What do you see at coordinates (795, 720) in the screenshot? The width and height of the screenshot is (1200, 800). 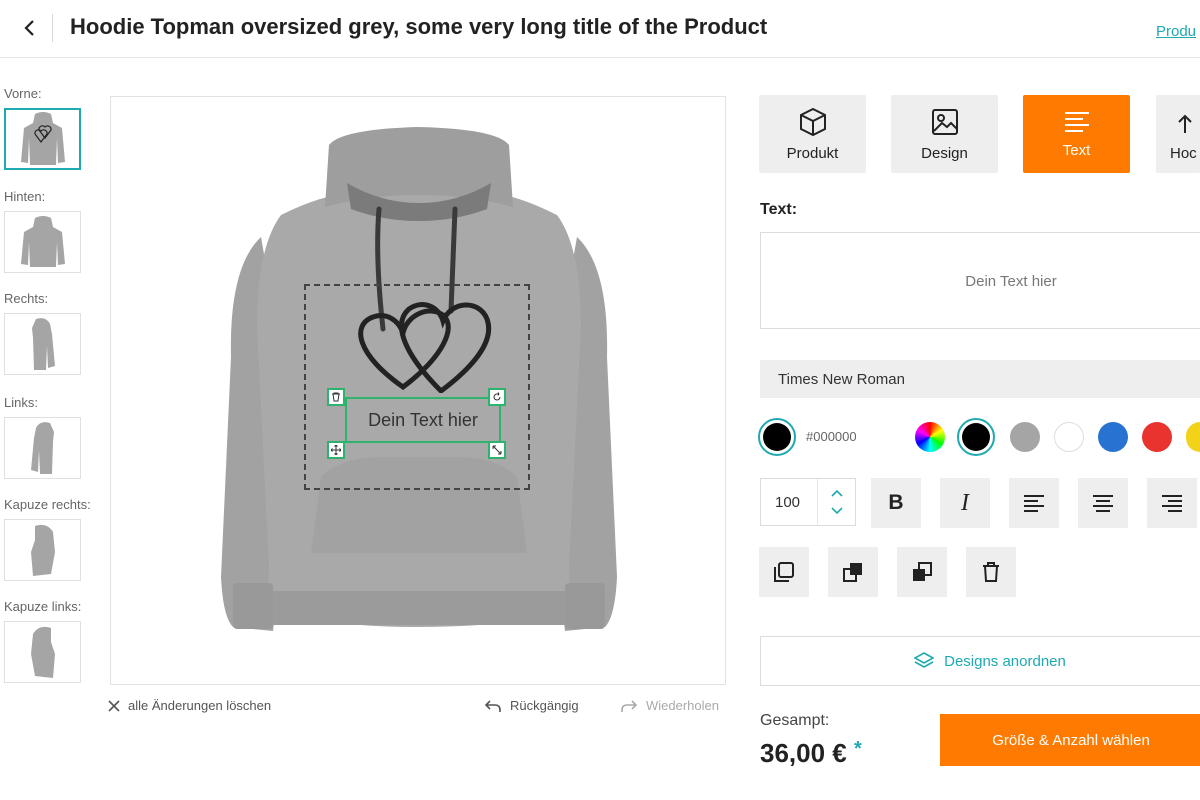 I see `total-label: Gesampt:` at bounding box center [795, 720].